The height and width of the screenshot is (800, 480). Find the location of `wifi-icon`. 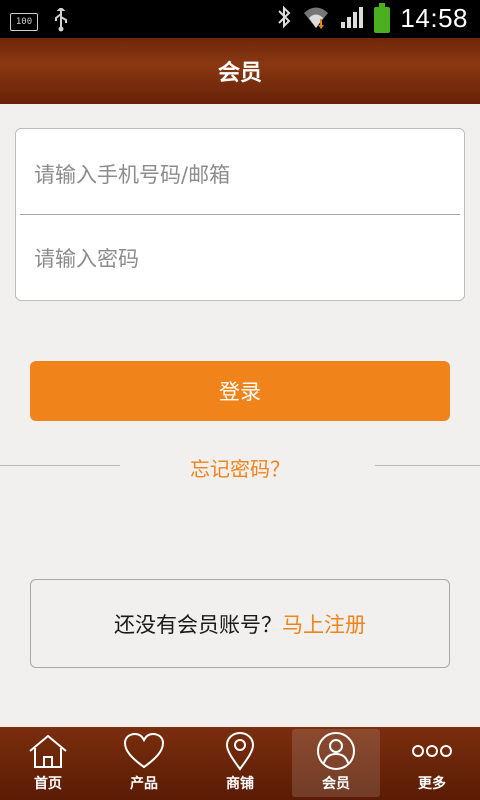

wifi-icon is located at coordinates (316, 19).